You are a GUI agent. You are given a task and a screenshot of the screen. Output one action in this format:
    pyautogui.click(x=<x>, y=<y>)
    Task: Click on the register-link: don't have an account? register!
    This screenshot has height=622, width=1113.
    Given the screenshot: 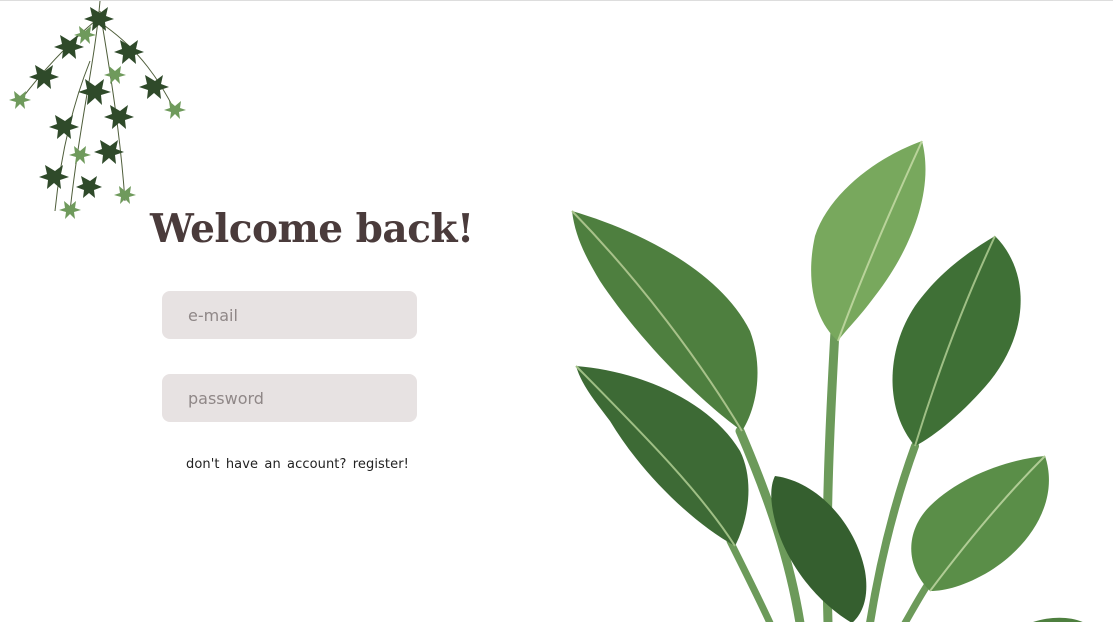 What is the action you would take?
    pyautogui.click(x=297, y=464)
    